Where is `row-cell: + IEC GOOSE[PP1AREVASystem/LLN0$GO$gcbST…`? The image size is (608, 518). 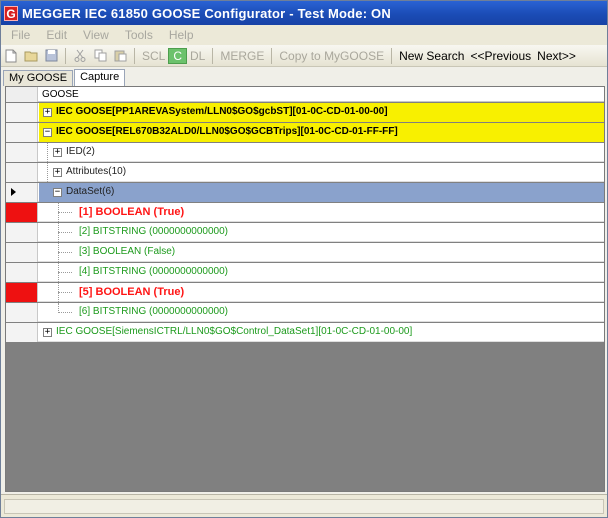 row-cell: + IEC GOOSE[PP1AREVASystem/LLN0$GO$gcbST… is located at coordinates (321, 112).